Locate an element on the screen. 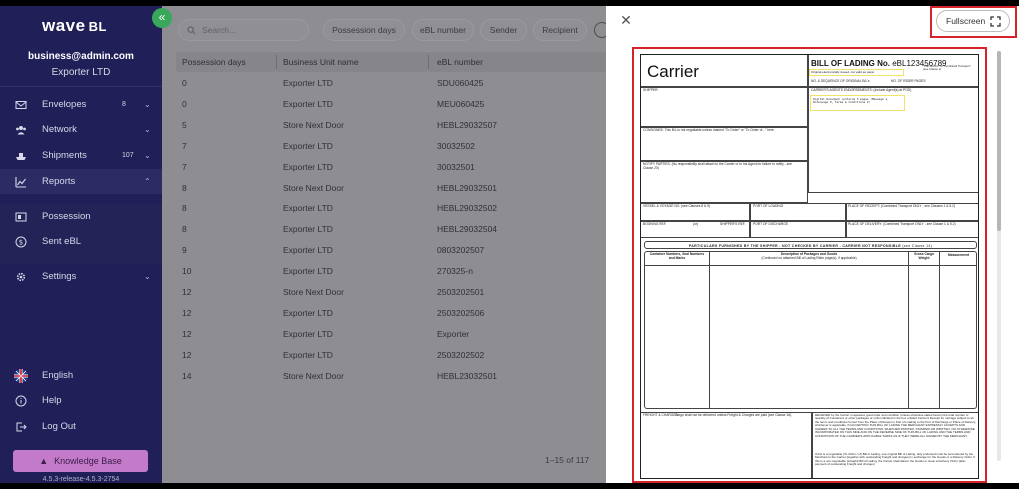 This screenshot has width=1019, height=489. business-unit-cell: Store Next Door is located at coordinates (313, 124).